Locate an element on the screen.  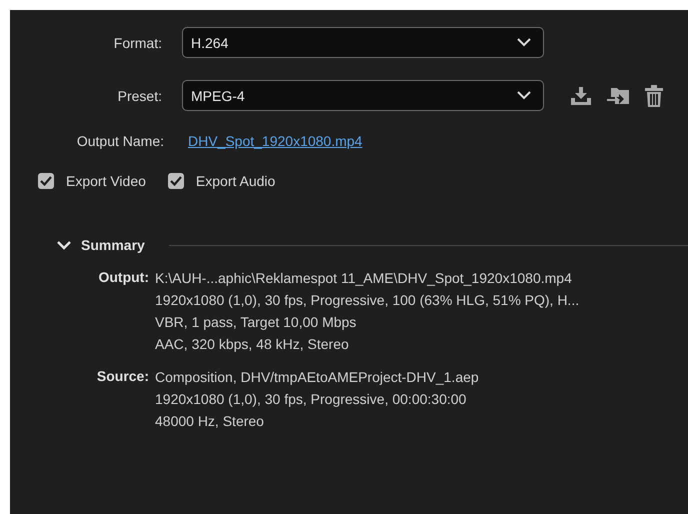
summary-text: AAC, 320 kbps, 48 kHz, Stereo is located at coordinates (252, 344).